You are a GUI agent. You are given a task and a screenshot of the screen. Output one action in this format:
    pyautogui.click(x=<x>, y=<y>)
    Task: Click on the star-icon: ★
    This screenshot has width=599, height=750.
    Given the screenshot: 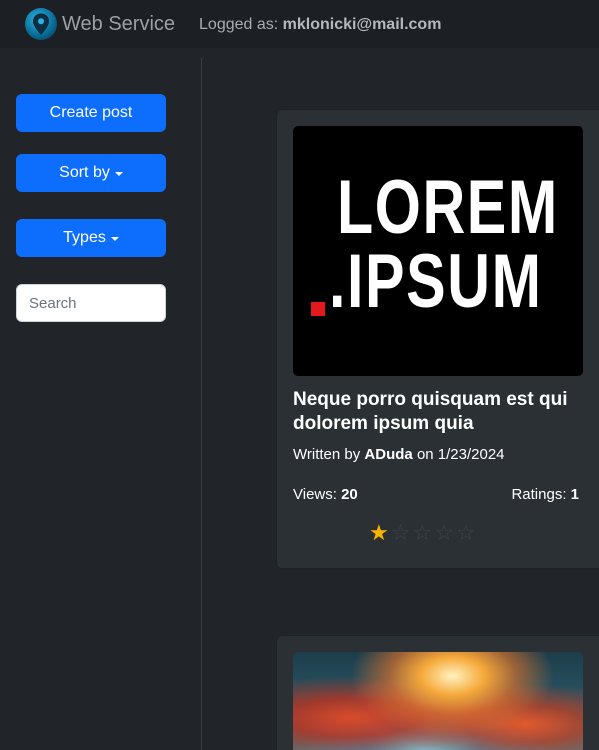 What is the action you would take?
    pyautogui.click(x=379, y=533)
    